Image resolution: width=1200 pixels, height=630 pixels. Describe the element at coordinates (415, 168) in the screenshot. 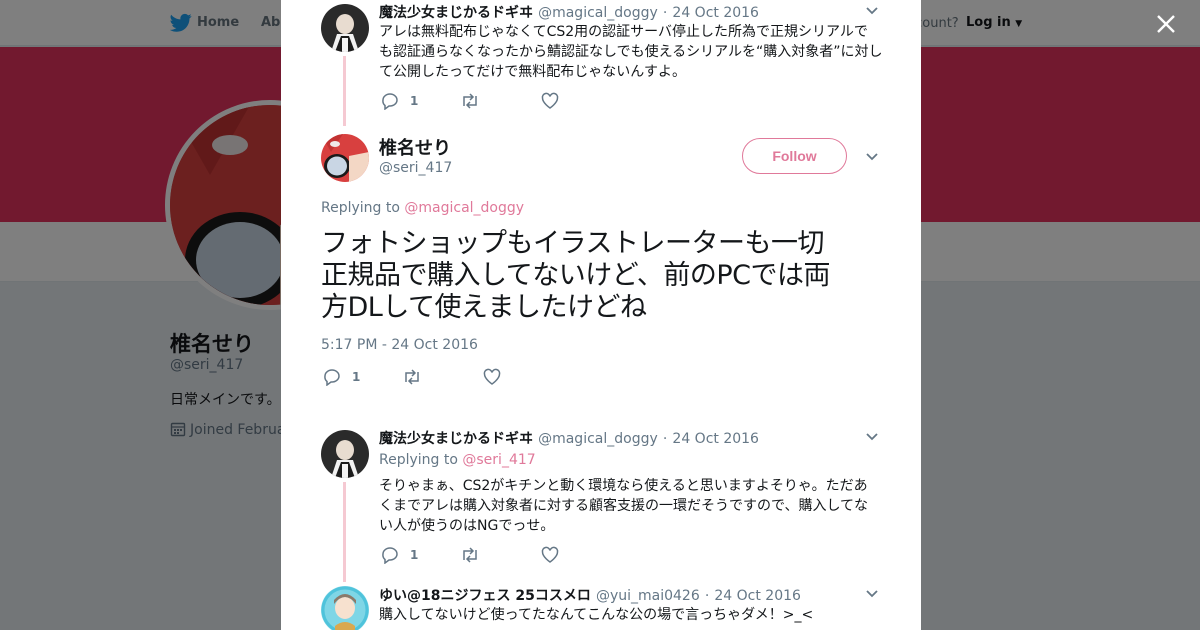

I see `author-handle: @seri_417` at that location.